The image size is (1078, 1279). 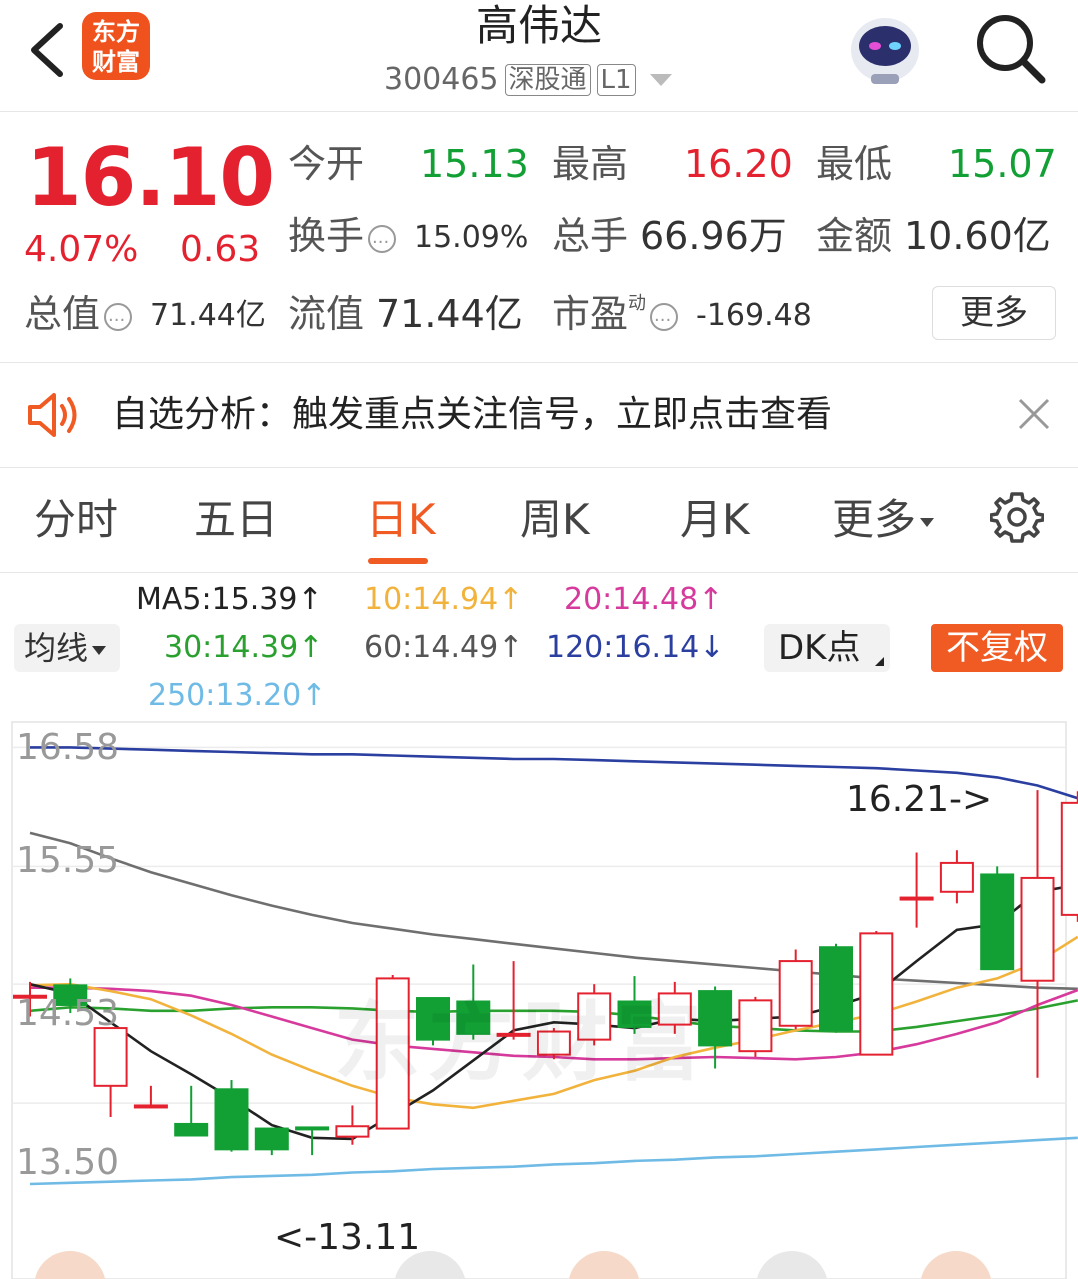 What do you see at coordinates (713, 236) in the screenshot?
I see `volume-value: 66.96万` at bounding box center [713, 236].